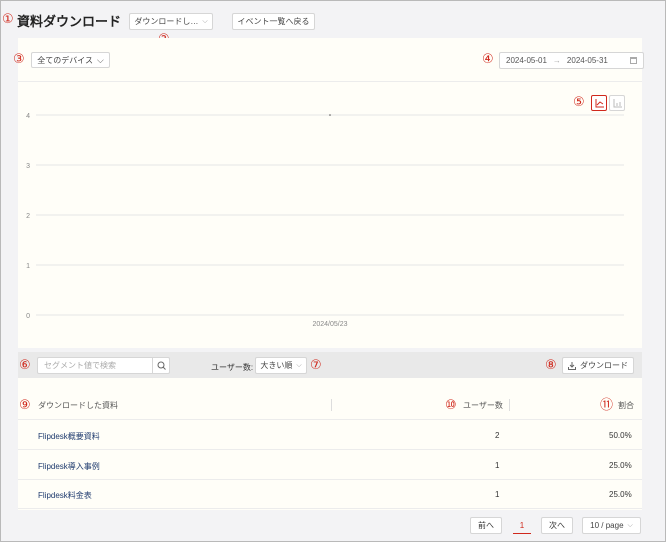 This screenshot has width=666, height=542. Describe the element at coordinates (483, 405) in the screenshot. I see `column-header-users: ユーザー数` at that location.